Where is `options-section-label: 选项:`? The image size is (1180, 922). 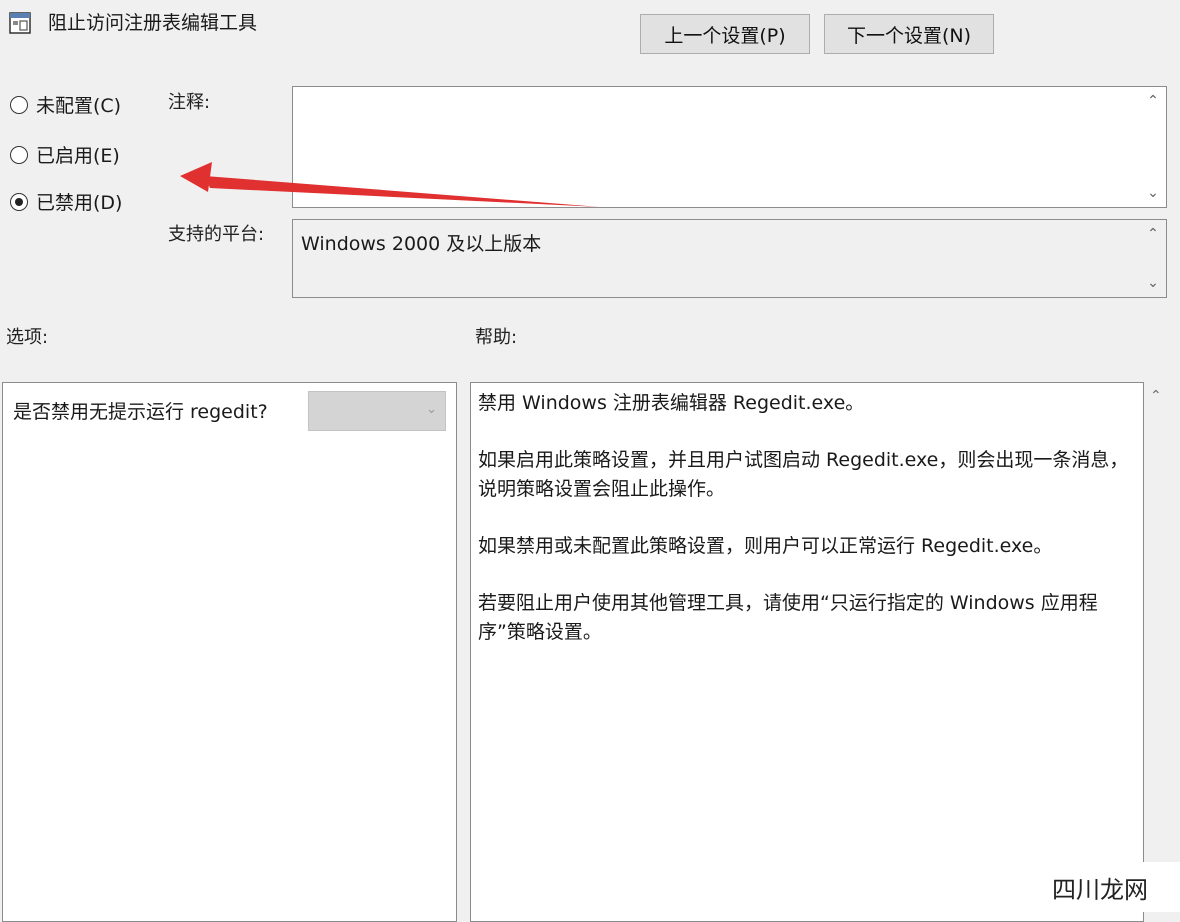 options-section-label: 选项: is located at coordinates (27, 337).